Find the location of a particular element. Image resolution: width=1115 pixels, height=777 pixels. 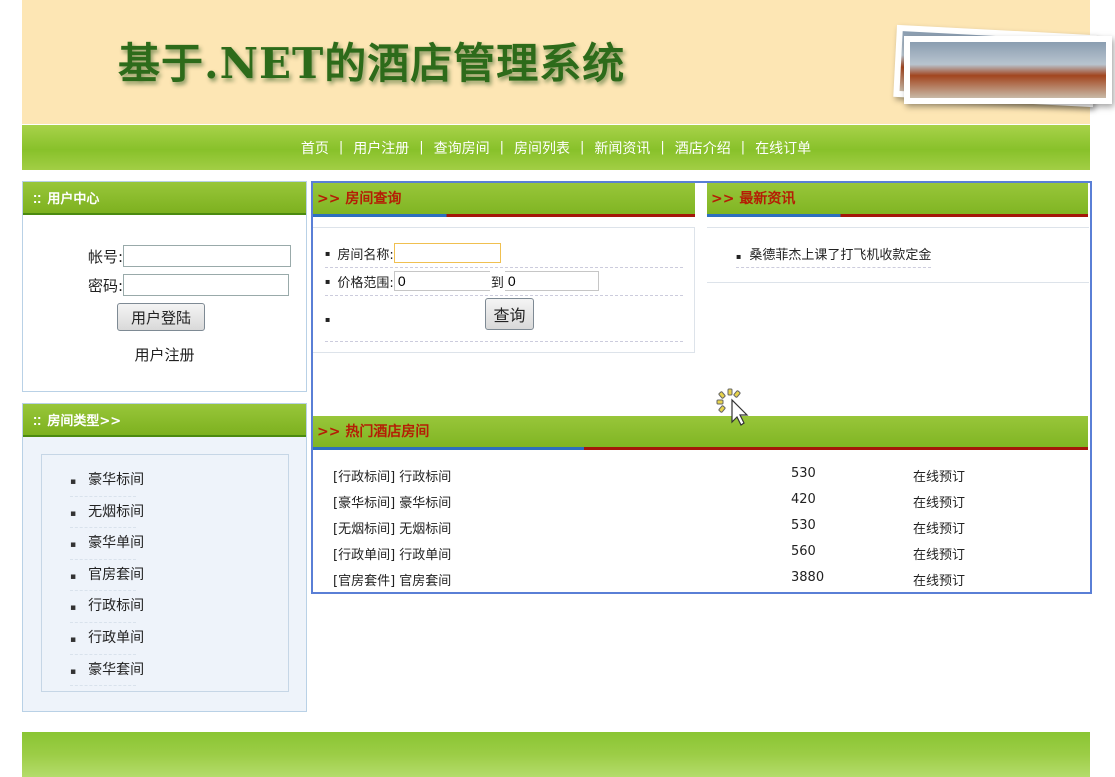

room-search-title: >> 房间查询 is located at coordinates (359, 199).